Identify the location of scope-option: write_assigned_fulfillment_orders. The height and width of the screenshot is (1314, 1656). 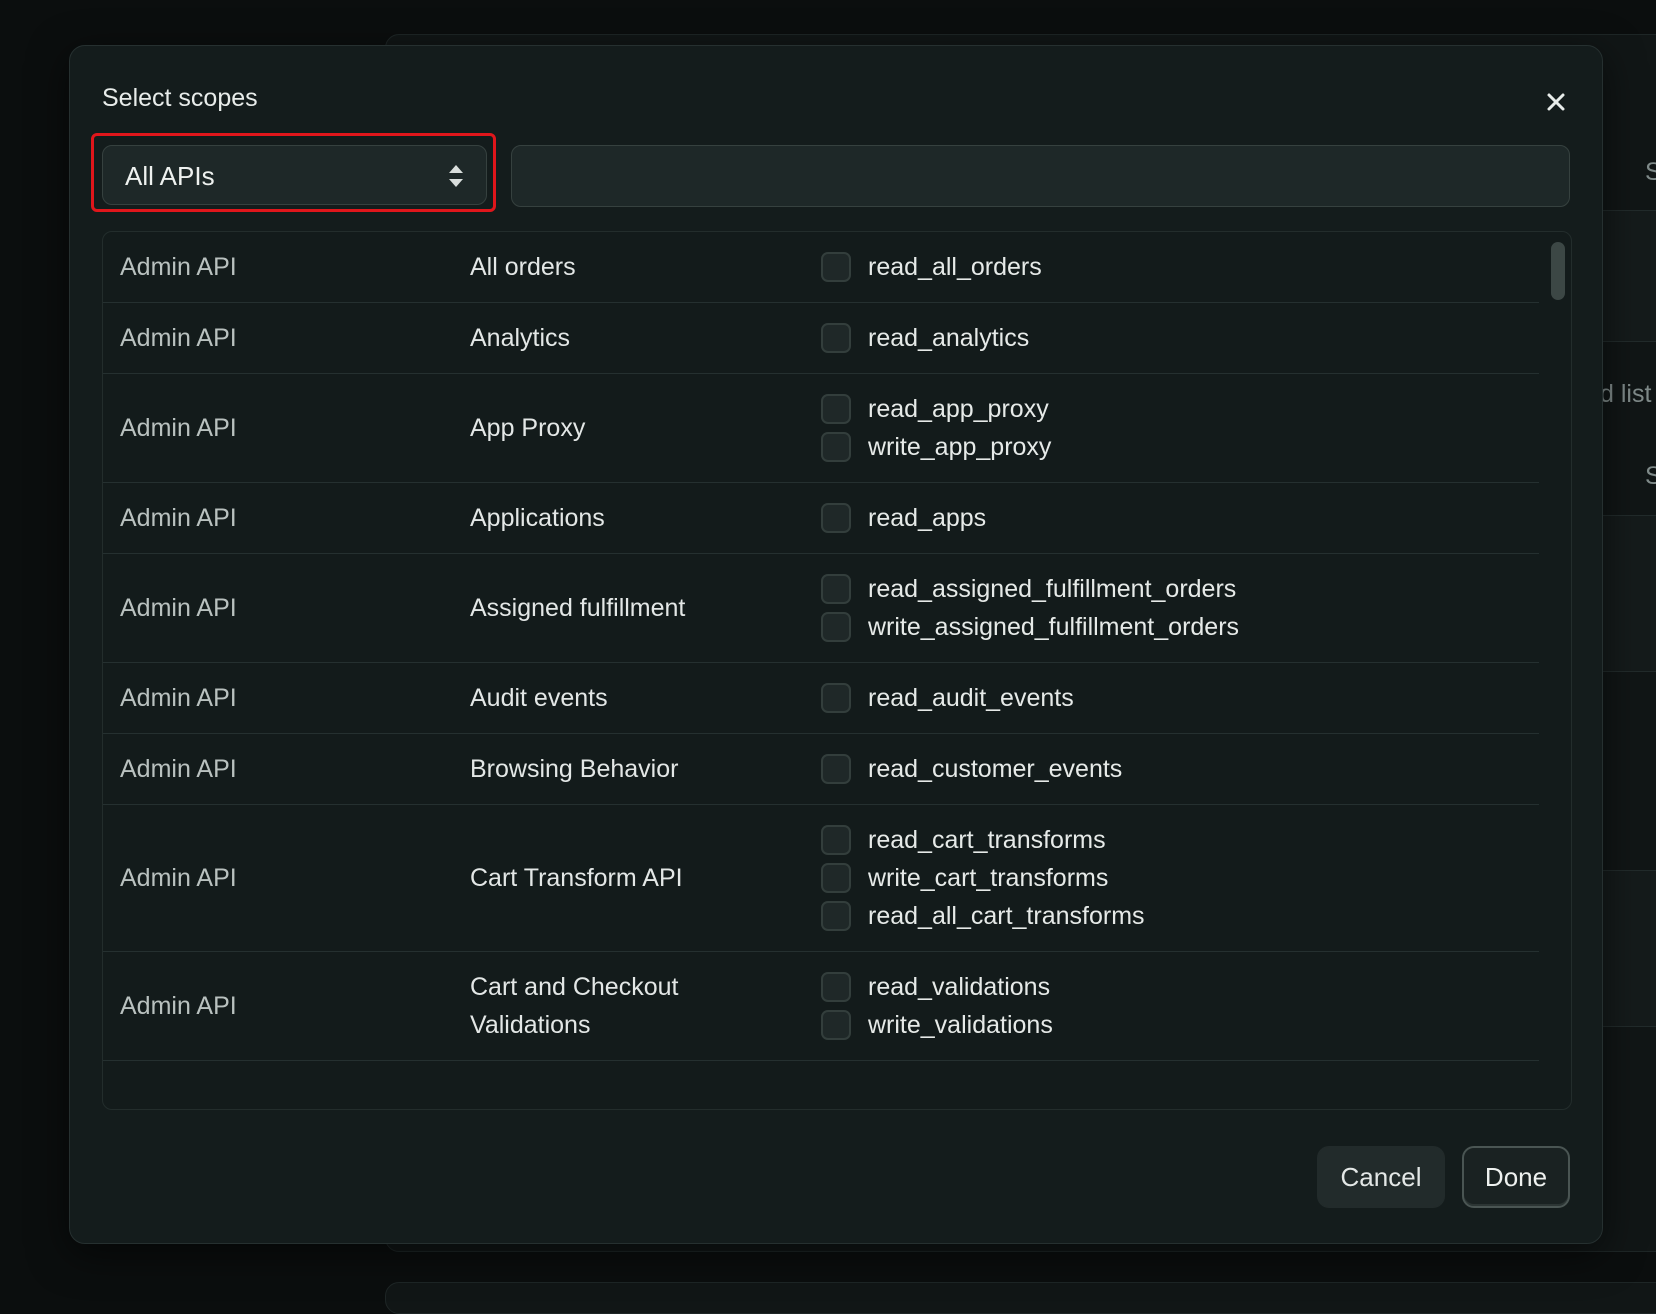
(1030, 627).